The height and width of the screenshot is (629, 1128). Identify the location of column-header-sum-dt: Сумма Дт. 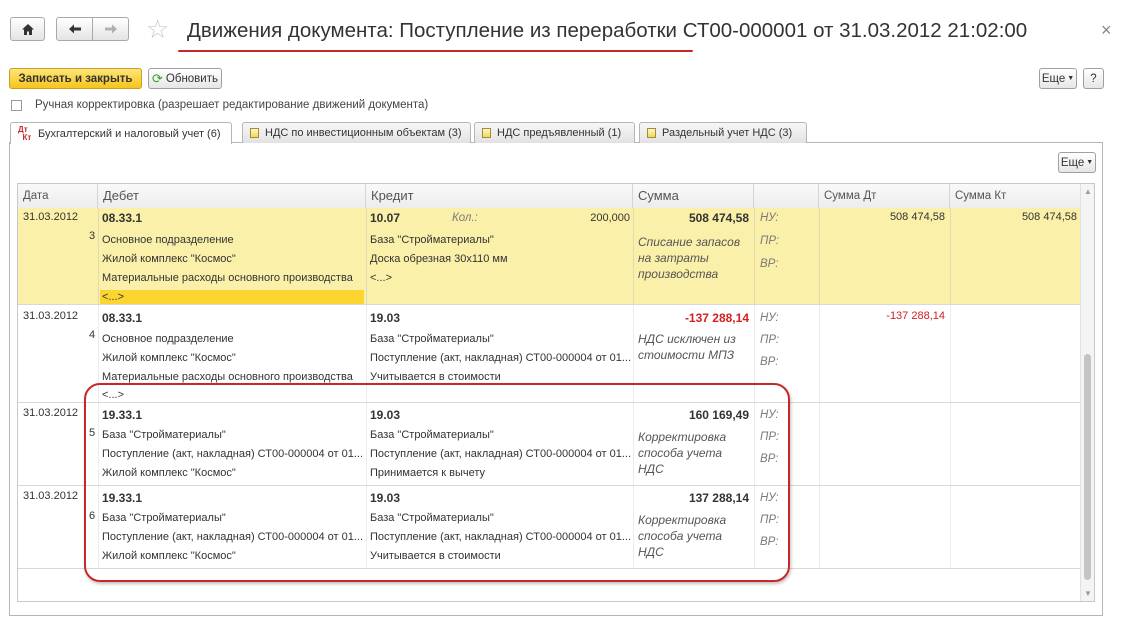
(884, 196).